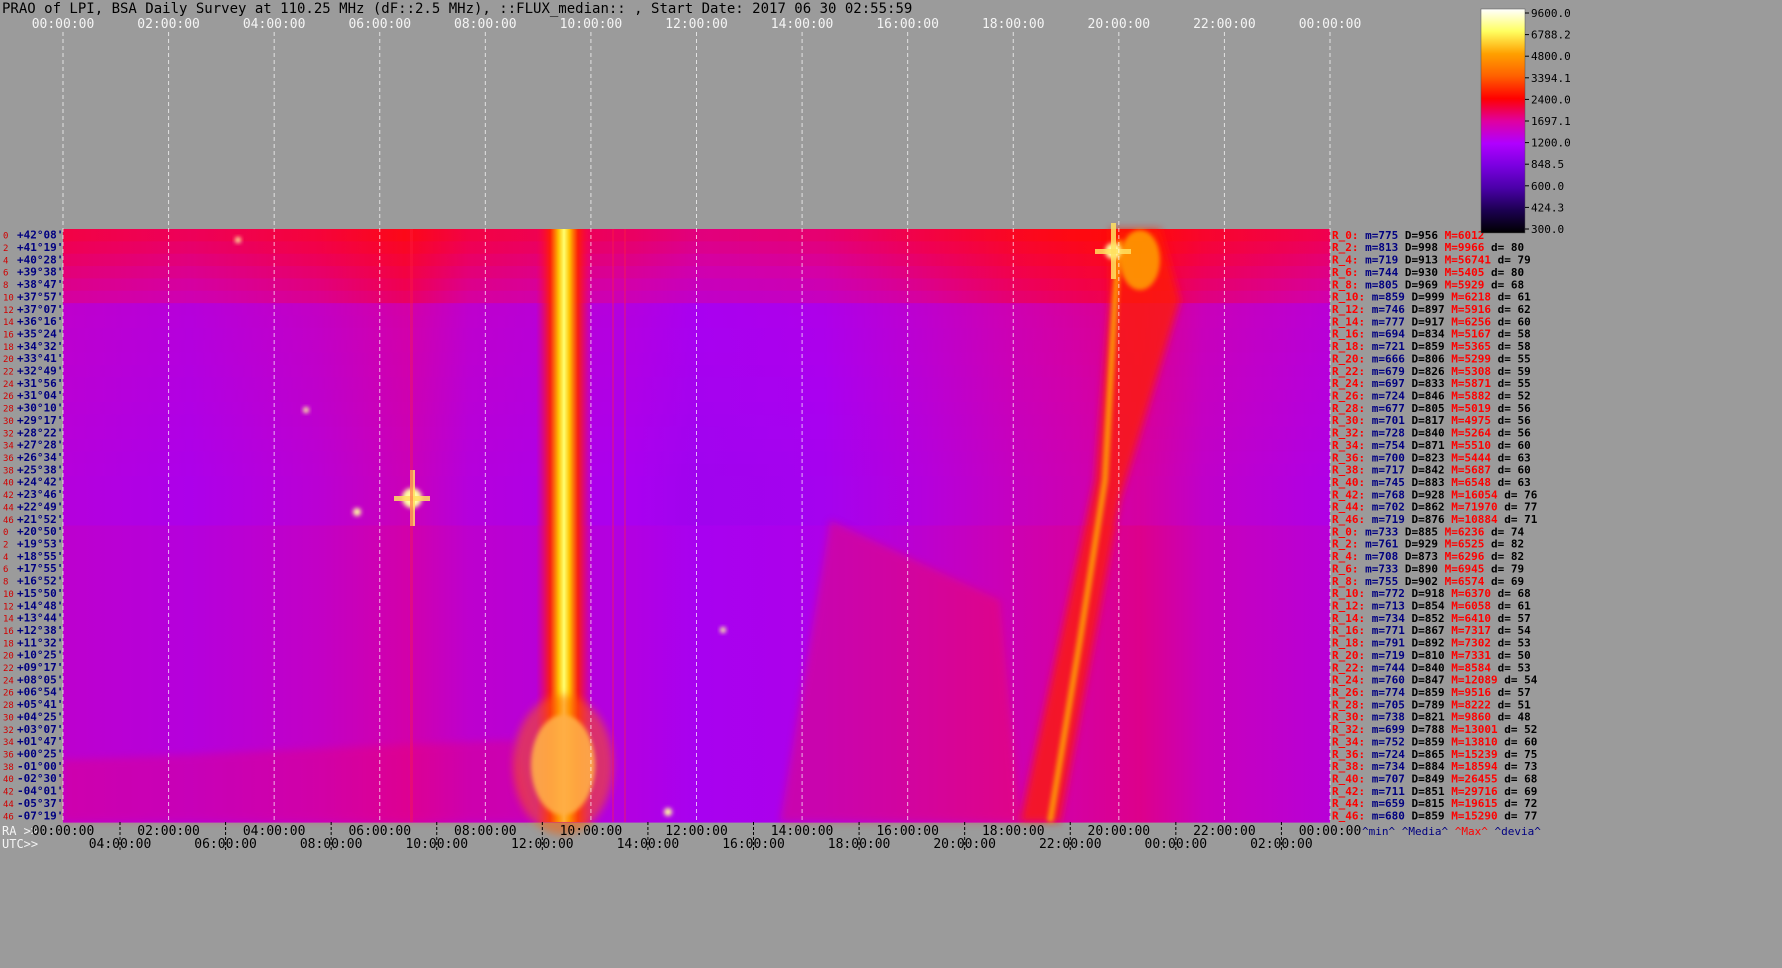  What do you see at coordinates (1385, 420) in the screenshot?
I see `row-stat-field: m=701` at bounding box center [1385, 420].